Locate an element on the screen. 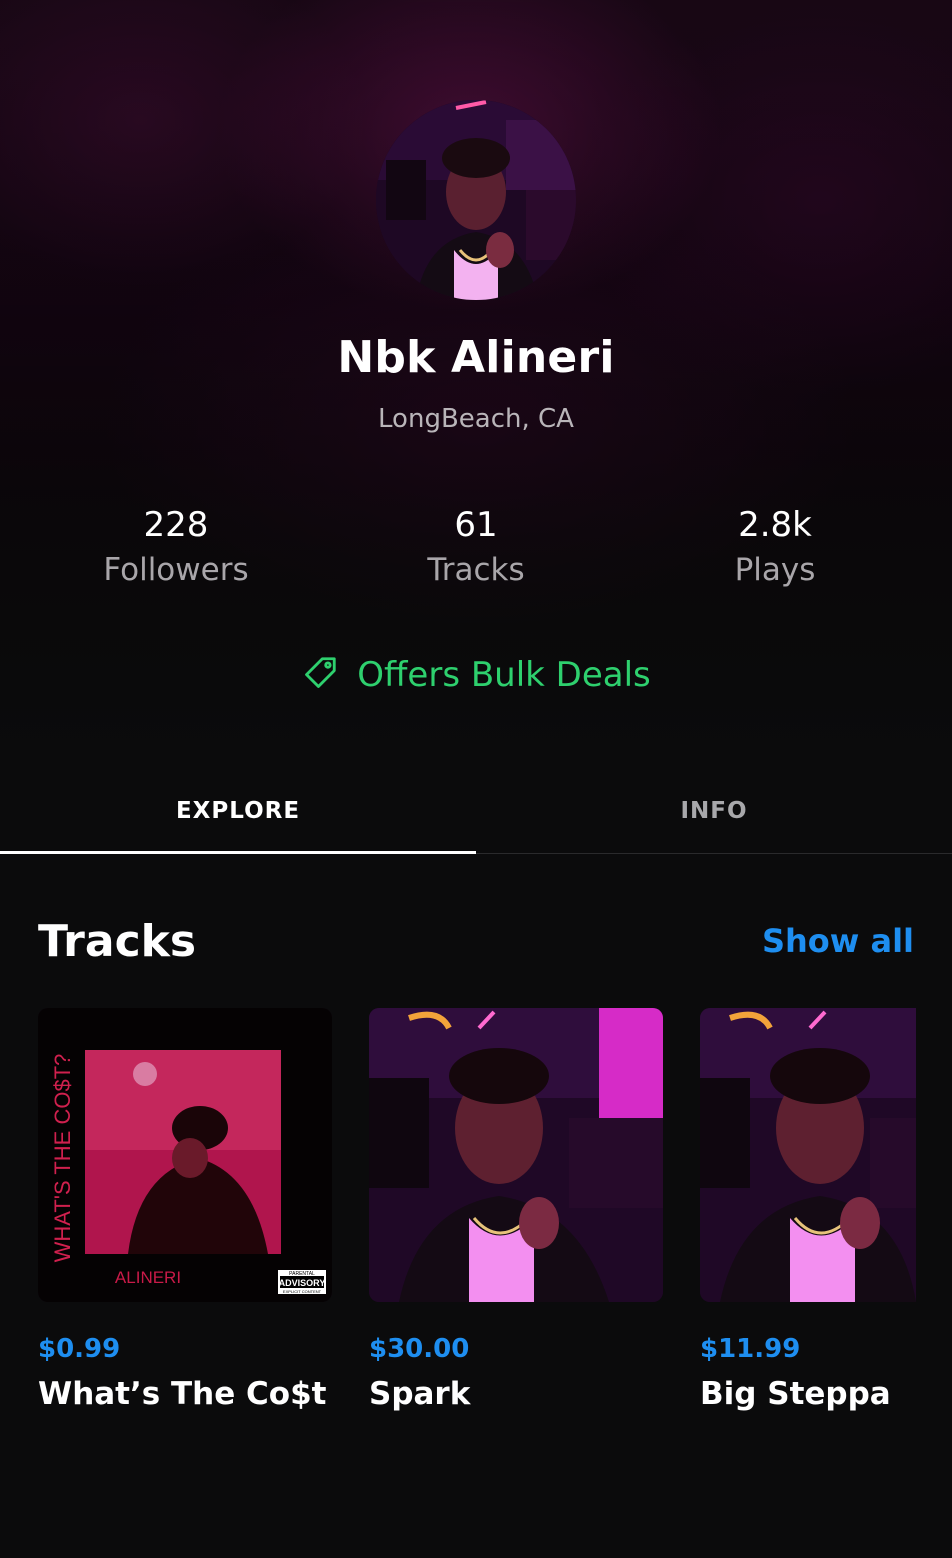 The image size is (952, 1558). artist-location: LongBeach, CA is located at coordinates (476, 419).